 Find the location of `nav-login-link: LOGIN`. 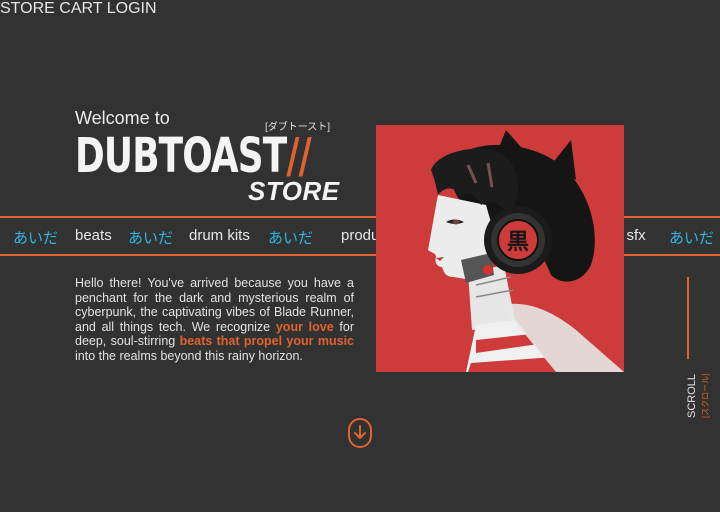

nav-login-link: LOGIN is located at coordinates (132, 8).